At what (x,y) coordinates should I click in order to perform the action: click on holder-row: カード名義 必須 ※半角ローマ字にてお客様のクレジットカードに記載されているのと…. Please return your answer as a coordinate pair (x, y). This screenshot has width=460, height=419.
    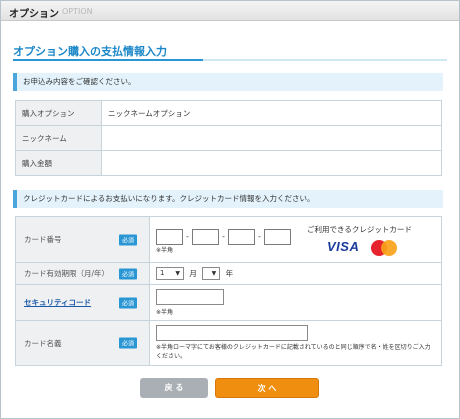
    Looking at the image, I should click on (228, 343).